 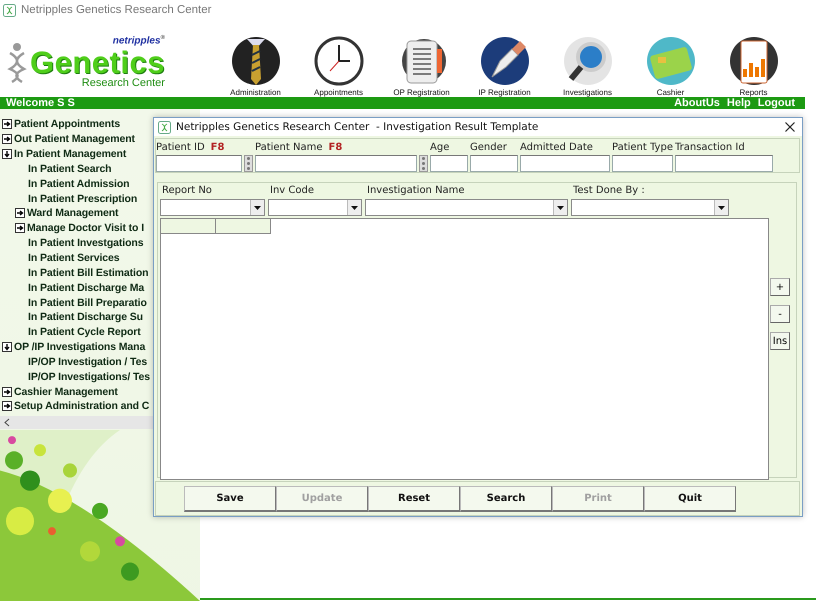 What do you see at coordinates (79, 184) in the screenshot?
I see `tree-item: In Patient Admission` at bounding box center [79, 184].